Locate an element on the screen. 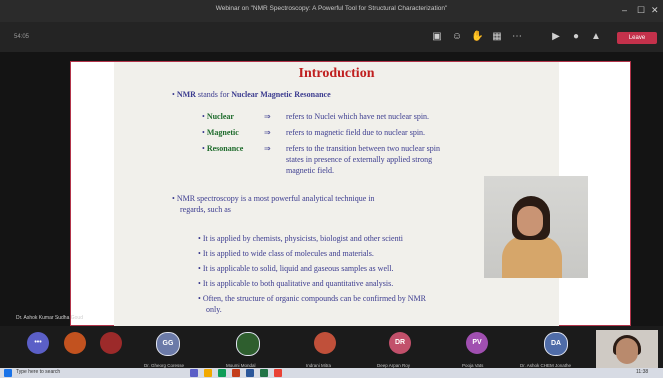  self-view-thumbnail is located at coordinates (627, 350).